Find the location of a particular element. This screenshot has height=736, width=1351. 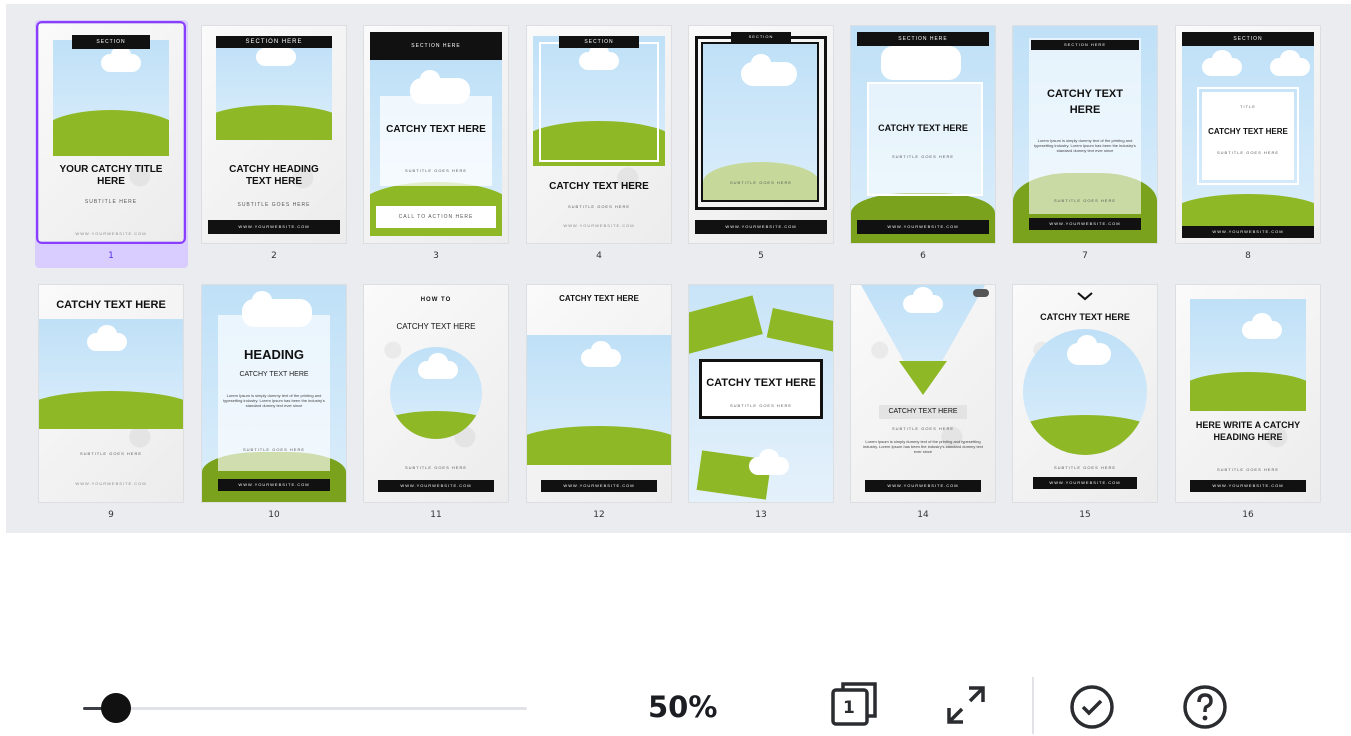

page-number-12: 12 is located at coordinates (599, 515).